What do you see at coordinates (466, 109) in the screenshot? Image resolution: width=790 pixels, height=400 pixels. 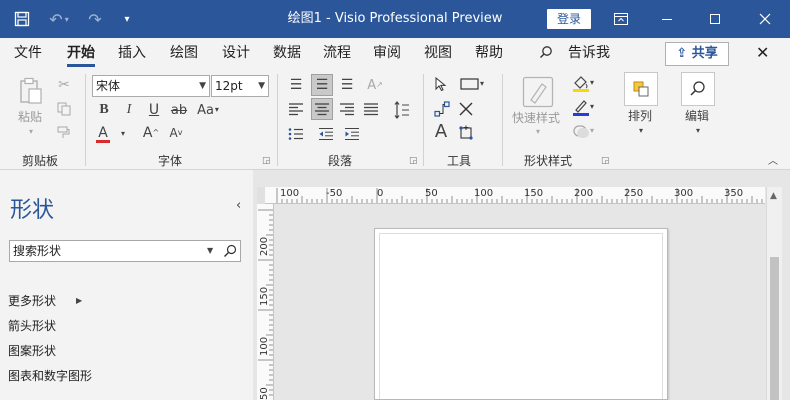 I see `connection-point-icon` at bounding box center [466, 109].